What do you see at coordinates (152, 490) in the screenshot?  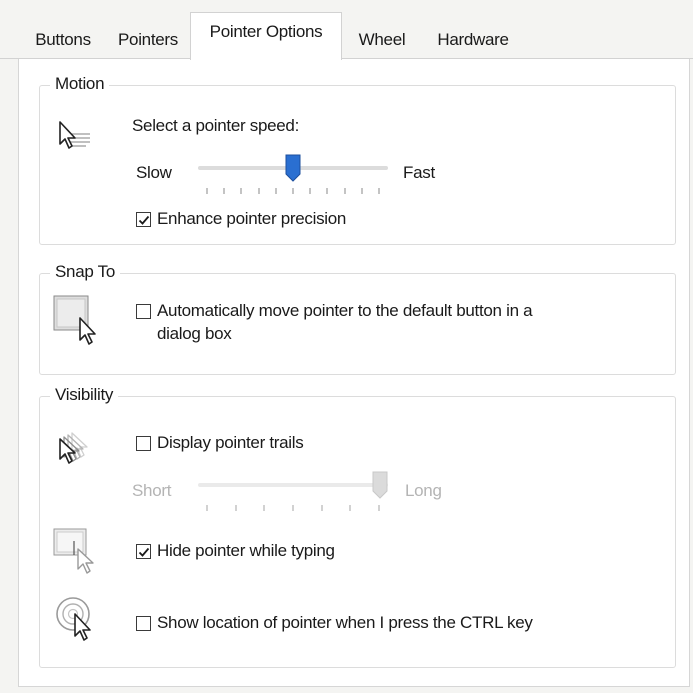 I see `trails-short-label: Short` at bounding box center [152, 490].